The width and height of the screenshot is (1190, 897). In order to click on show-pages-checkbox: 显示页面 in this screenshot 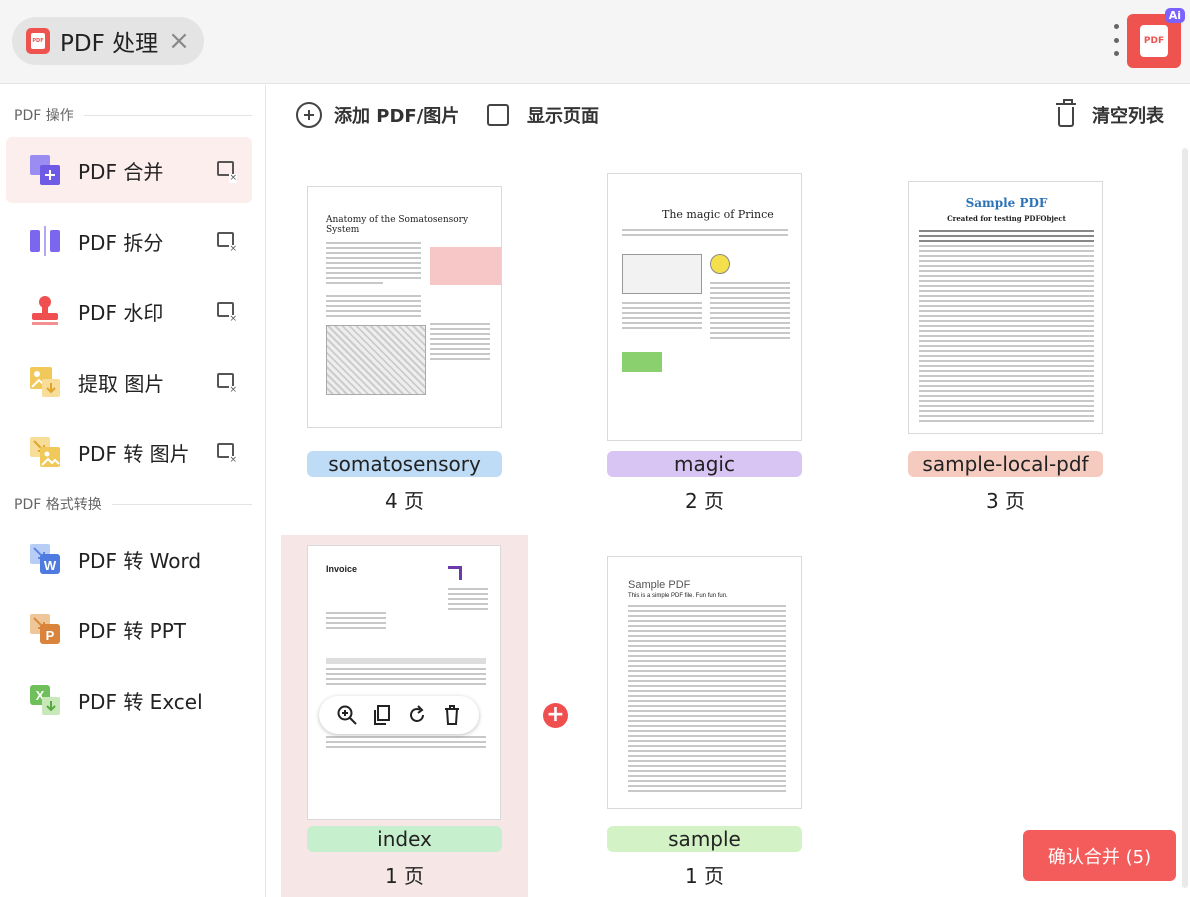, I will do `click(543, 115)`.